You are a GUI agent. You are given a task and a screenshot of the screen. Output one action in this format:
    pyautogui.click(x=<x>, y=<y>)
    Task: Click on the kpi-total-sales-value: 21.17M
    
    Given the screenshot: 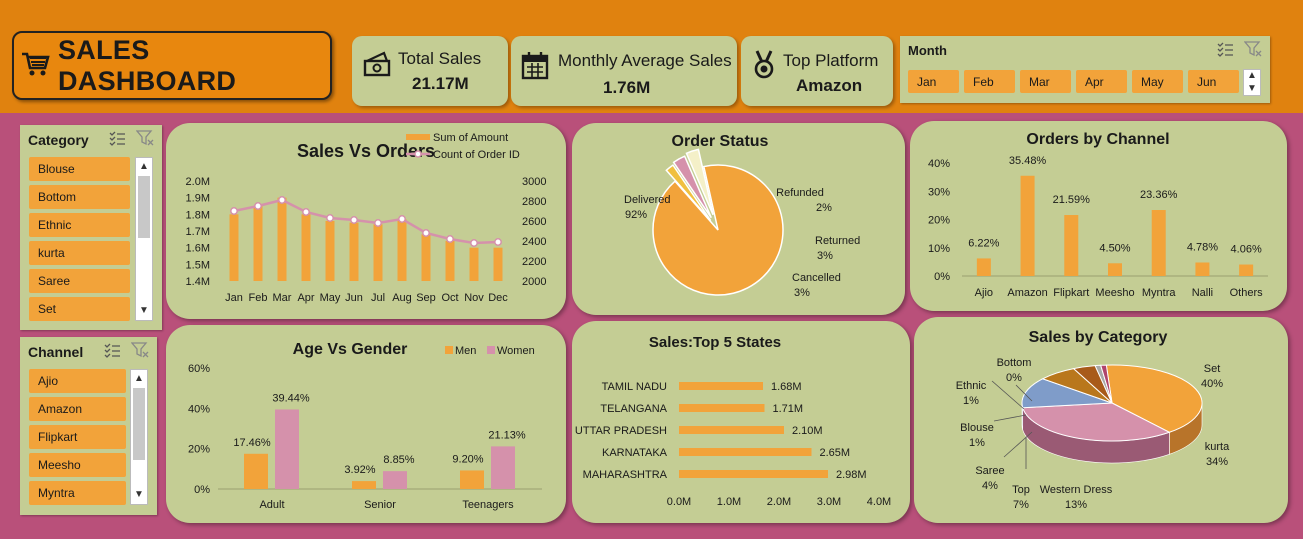 What is the action you would take?
    pyautogui.click(x=440, y=83)
    